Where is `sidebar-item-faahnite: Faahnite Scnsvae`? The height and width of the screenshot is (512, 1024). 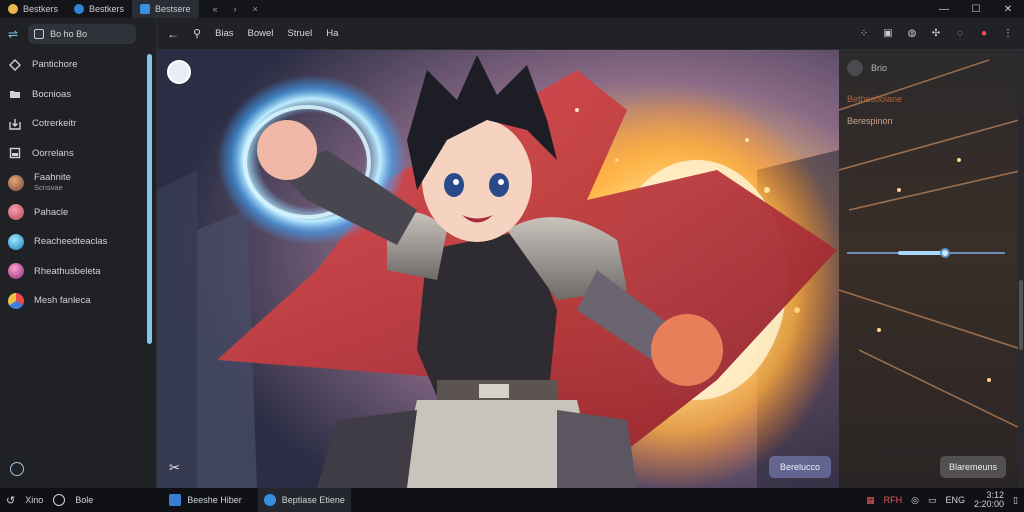
sidebar-item-faahnite: Faahnite Scnsvae is located at coordinates (78, 183).